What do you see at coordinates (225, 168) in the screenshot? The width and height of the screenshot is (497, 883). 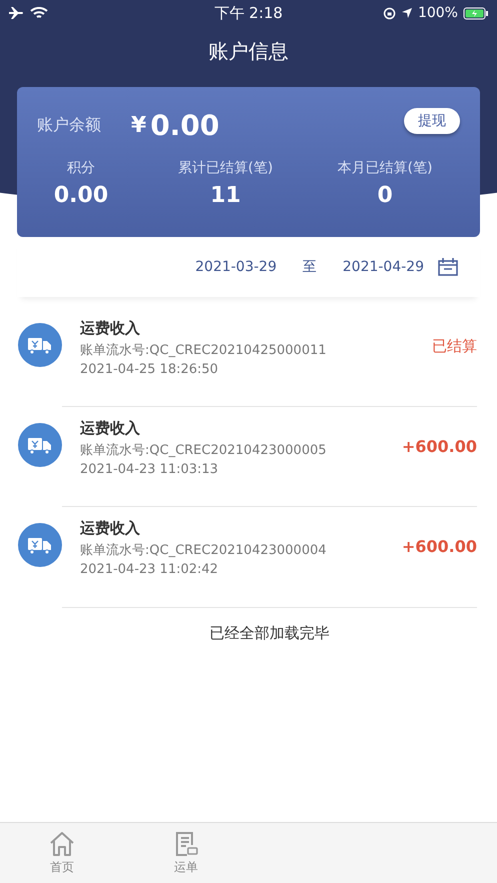 I see `stat-label: 累计已结算(笔)` at bounding box center [225, 168].